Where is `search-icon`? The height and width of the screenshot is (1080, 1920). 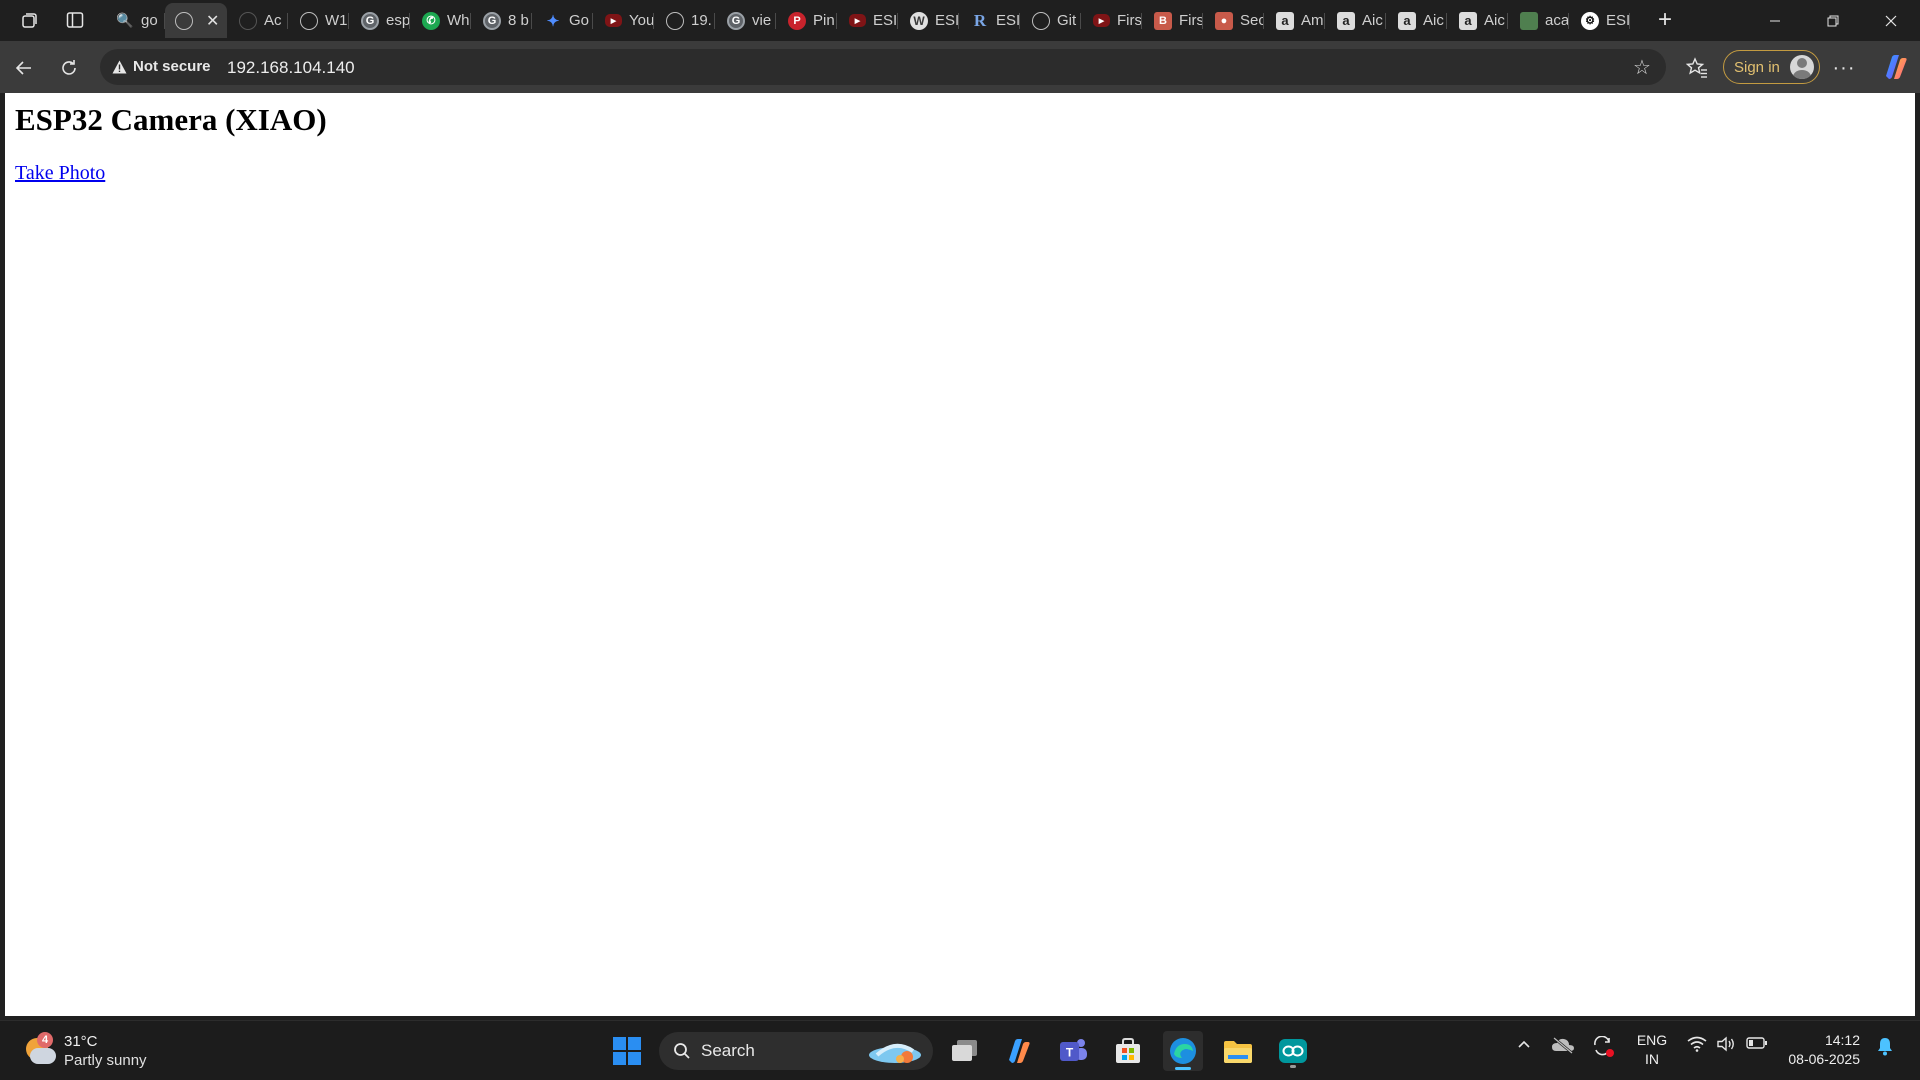
search-icon is located at coordinates (682, 1051).